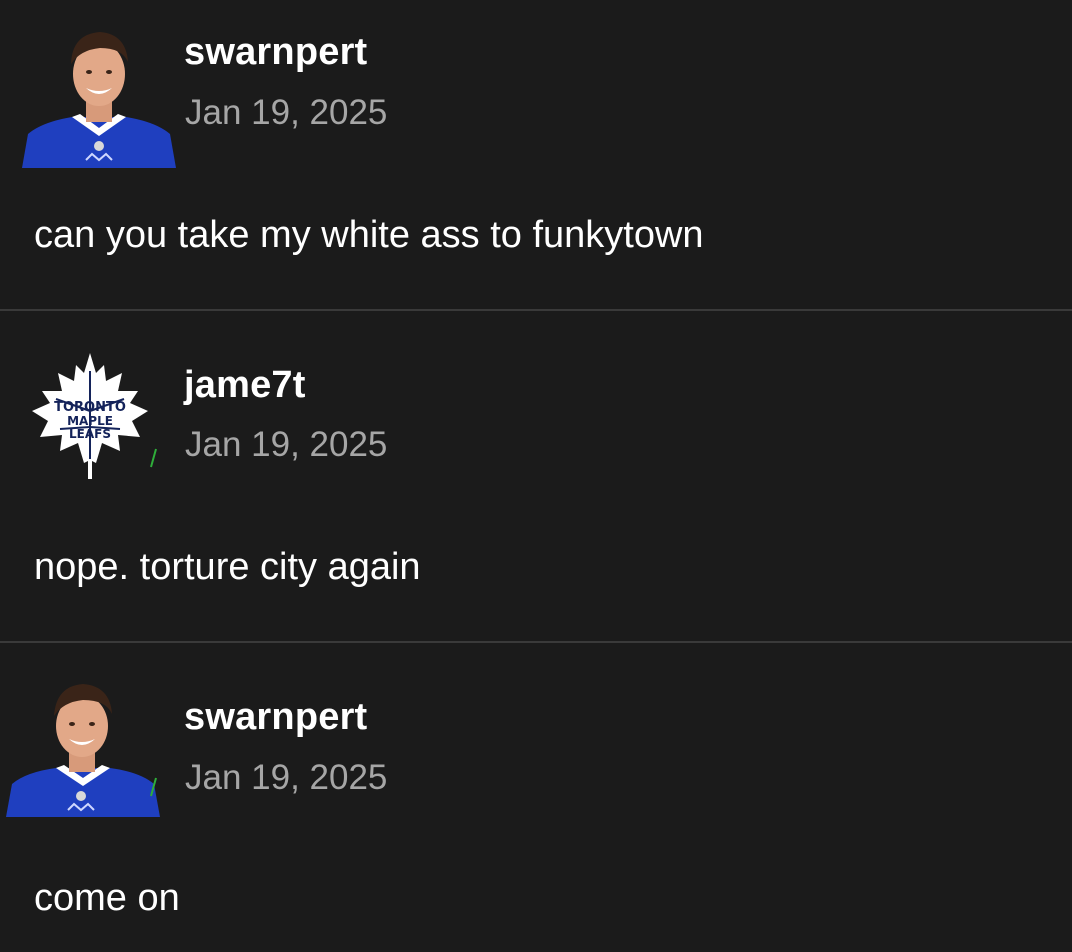 The image size is (1072, 952). What do you see at coordinates (90, 407) in the screenshot?
I see `logo-text-toronto: TORONTO` at bounding box center [90, 407].